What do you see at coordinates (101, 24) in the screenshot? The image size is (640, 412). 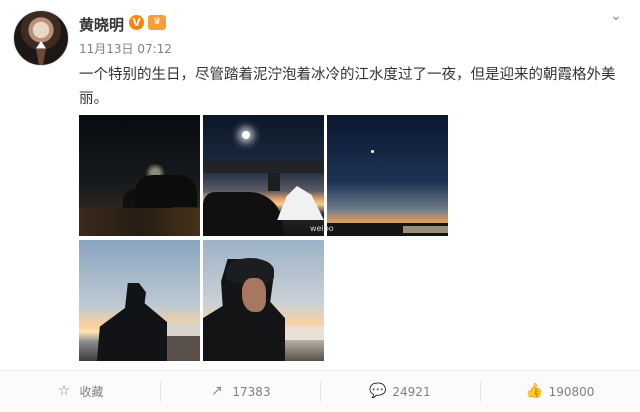 I see `username: 黄晓明` at bounding box center [101, 24].